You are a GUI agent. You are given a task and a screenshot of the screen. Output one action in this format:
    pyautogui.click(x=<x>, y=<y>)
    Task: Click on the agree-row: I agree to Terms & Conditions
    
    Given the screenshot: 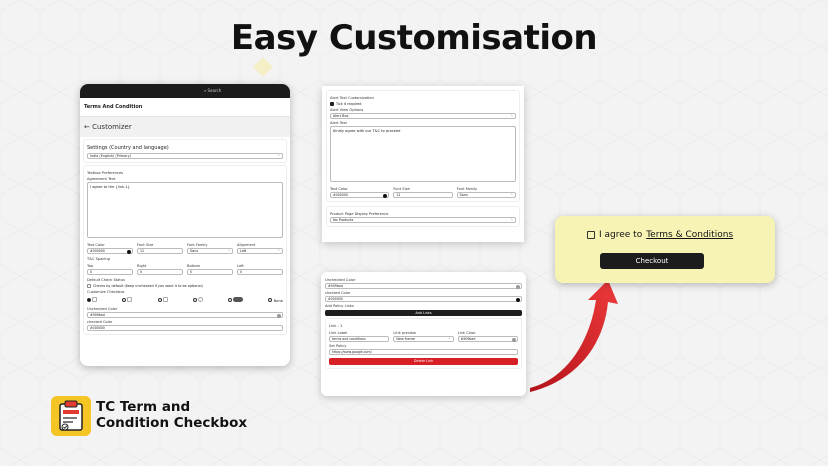 What is the action you would take?
    pyautogui.click(x=660, y=235)
    